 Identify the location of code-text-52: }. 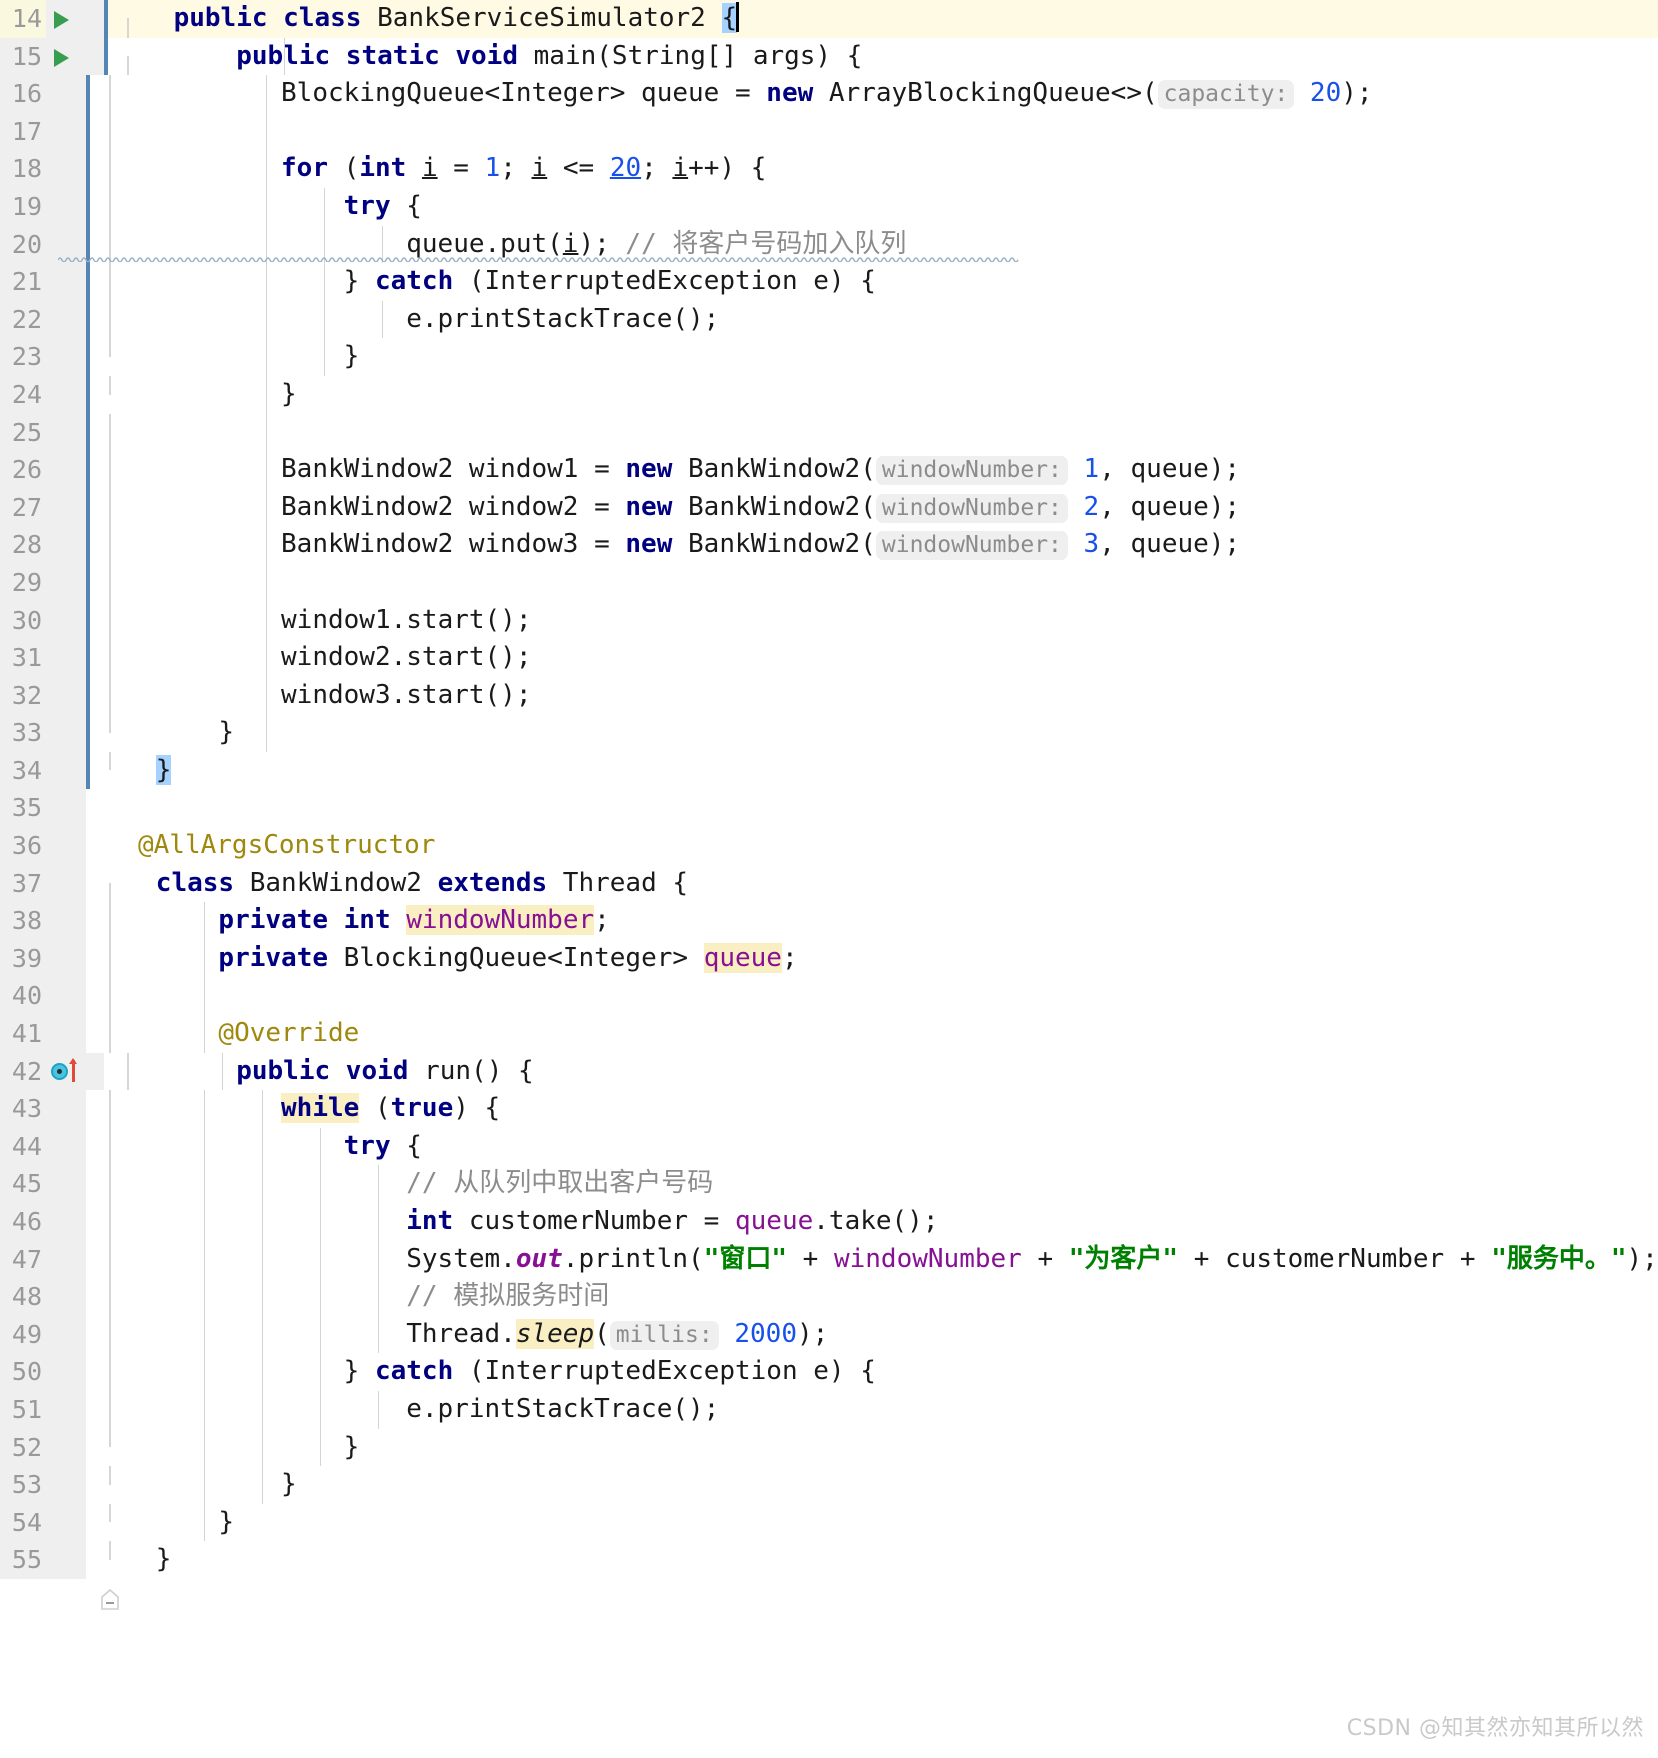
(903, 1447).